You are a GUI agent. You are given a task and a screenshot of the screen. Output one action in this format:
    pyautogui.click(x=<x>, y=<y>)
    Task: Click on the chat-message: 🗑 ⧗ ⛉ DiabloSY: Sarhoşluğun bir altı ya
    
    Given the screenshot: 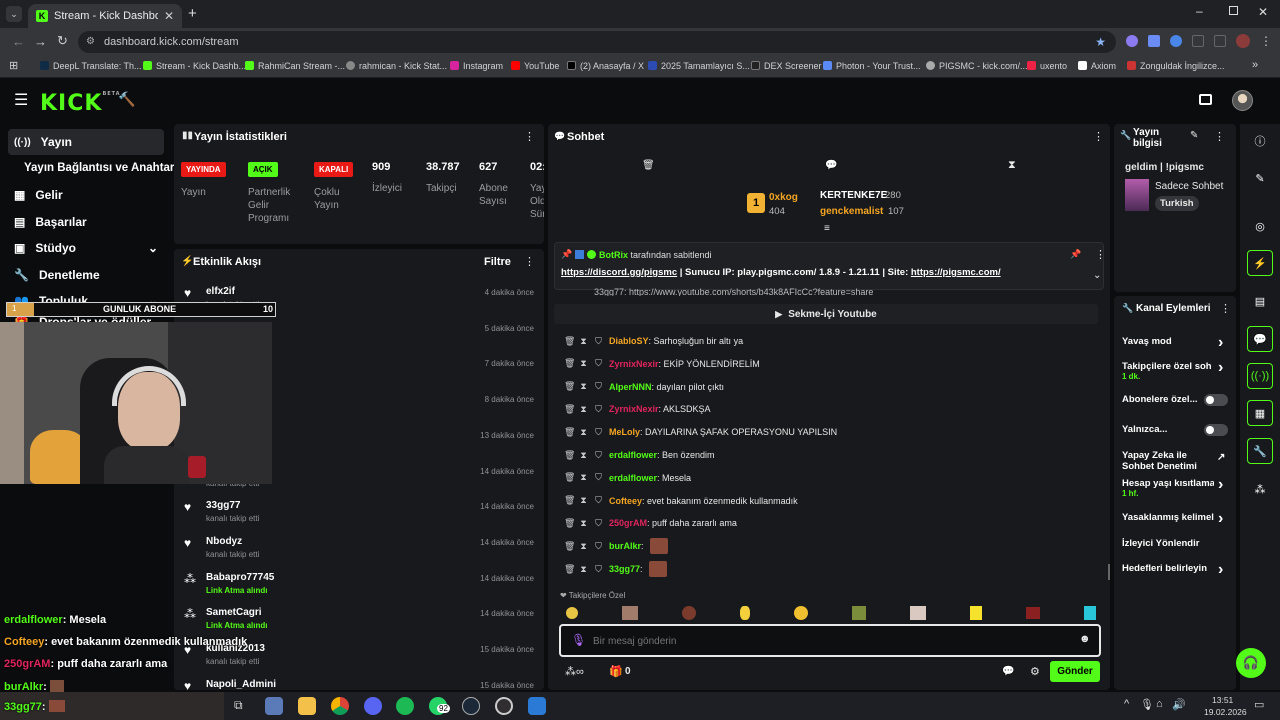 What is the action you would take?
    pyautogui.click(x=653, y=341)
    